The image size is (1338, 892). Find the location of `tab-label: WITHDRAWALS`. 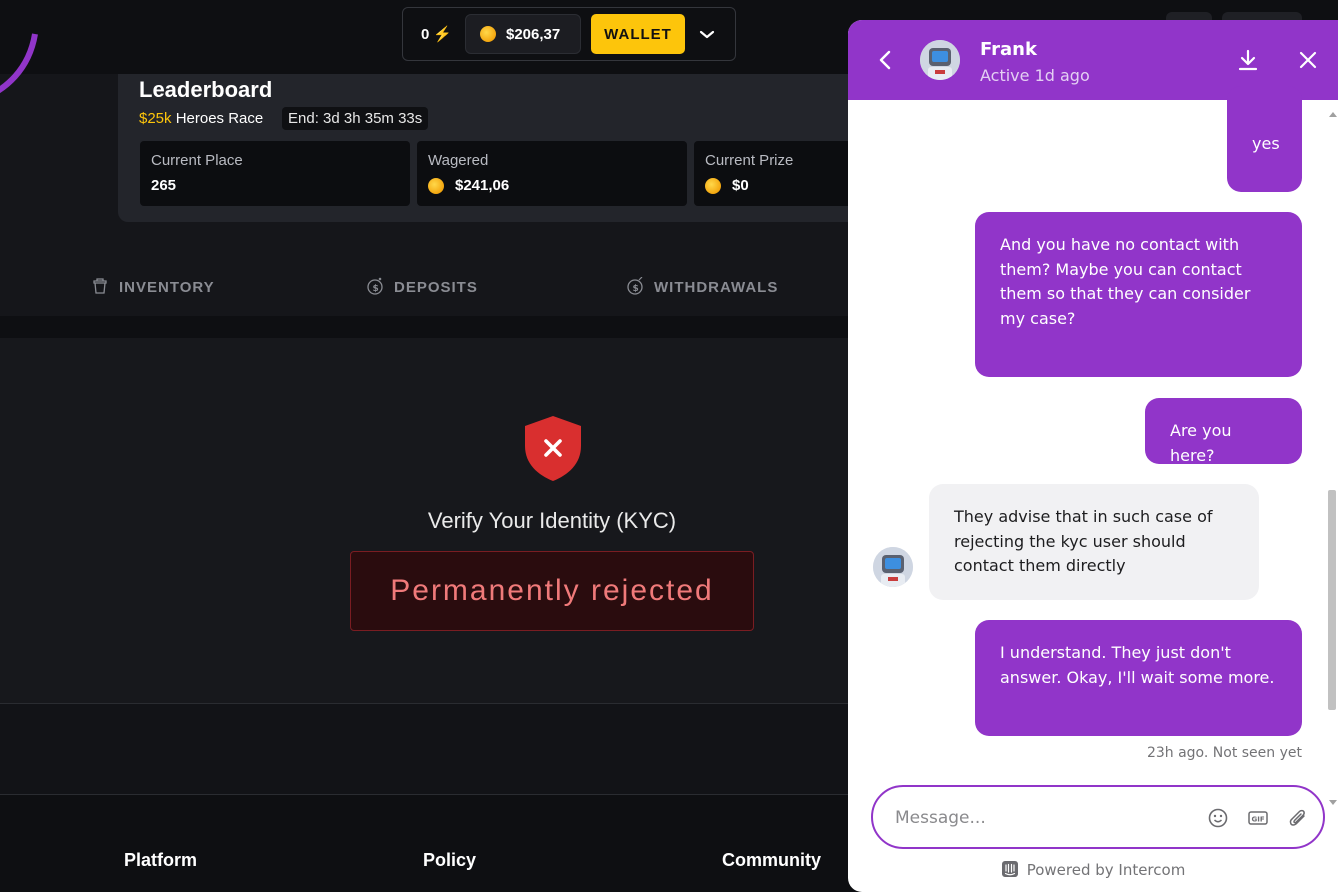

tab-label: WITHDRAWALS is located at coordinates (716, 287).